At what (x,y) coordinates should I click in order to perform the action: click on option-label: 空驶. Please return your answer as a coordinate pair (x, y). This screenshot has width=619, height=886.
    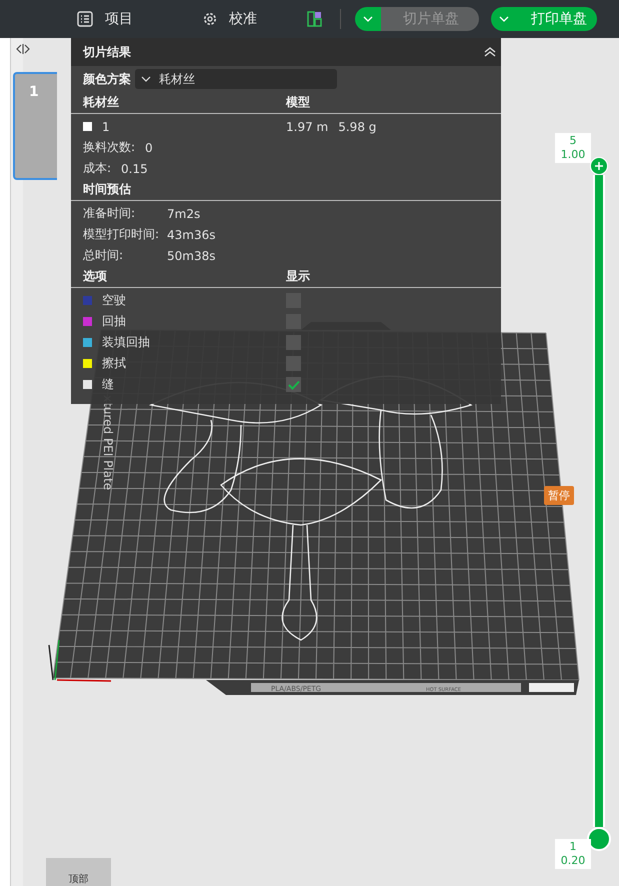
    Looking at the image, I should click on (114, 300).